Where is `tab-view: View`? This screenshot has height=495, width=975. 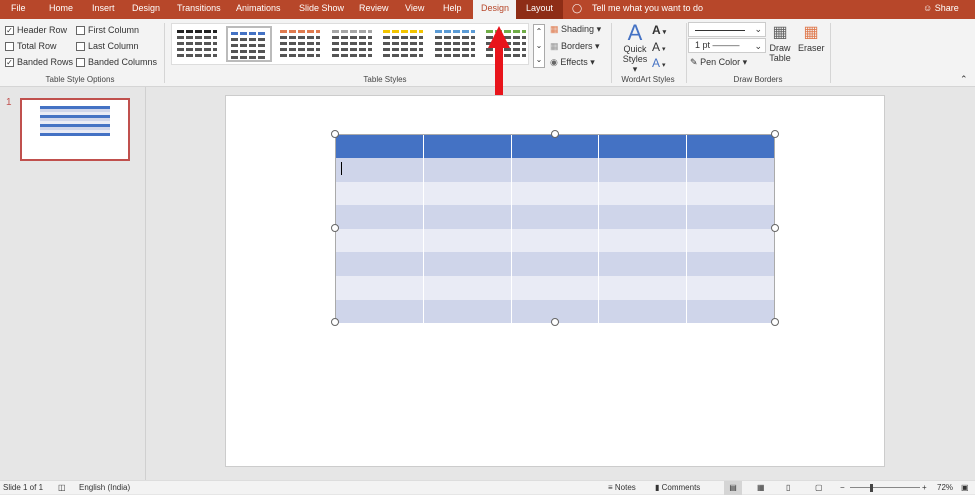 tab-view: View is located at coordinates (414, 9).